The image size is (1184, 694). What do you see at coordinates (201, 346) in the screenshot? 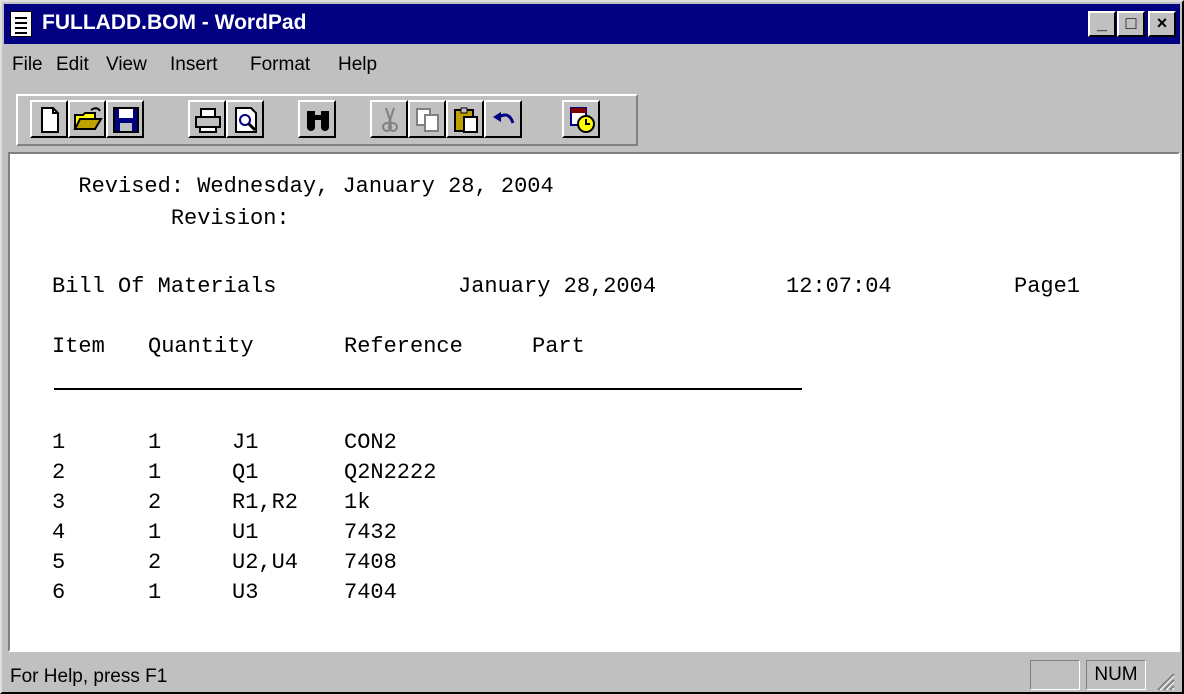
I see `column-quantity: Quantity` at bounding box center [201, 346].